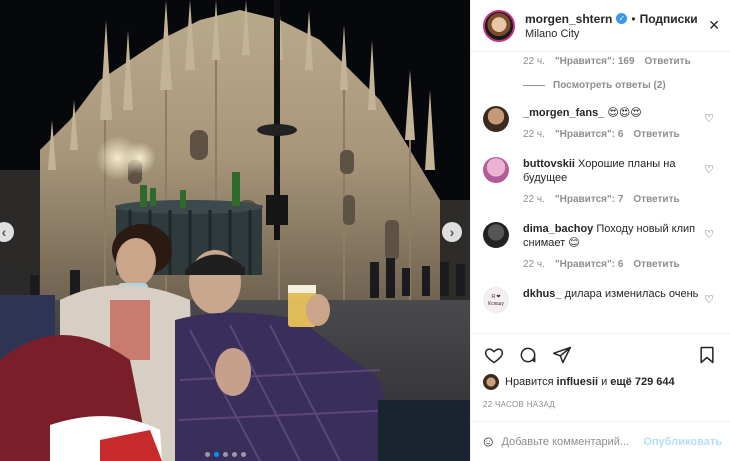 Image resolution: width=730 pixels, height=461 pixels. I want to click on commenter-username: buttovskii, so click(549, 164).